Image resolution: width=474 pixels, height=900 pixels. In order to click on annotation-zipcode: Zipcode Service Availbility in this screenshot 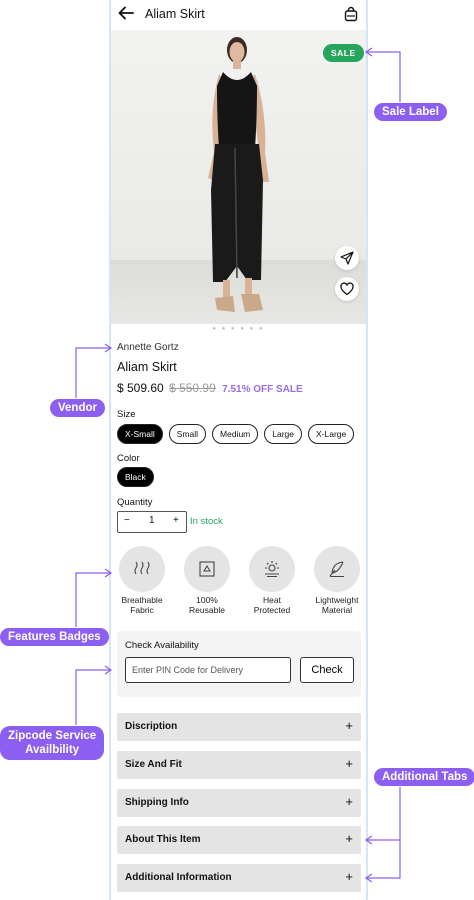, I will do `click(52, 743)`.